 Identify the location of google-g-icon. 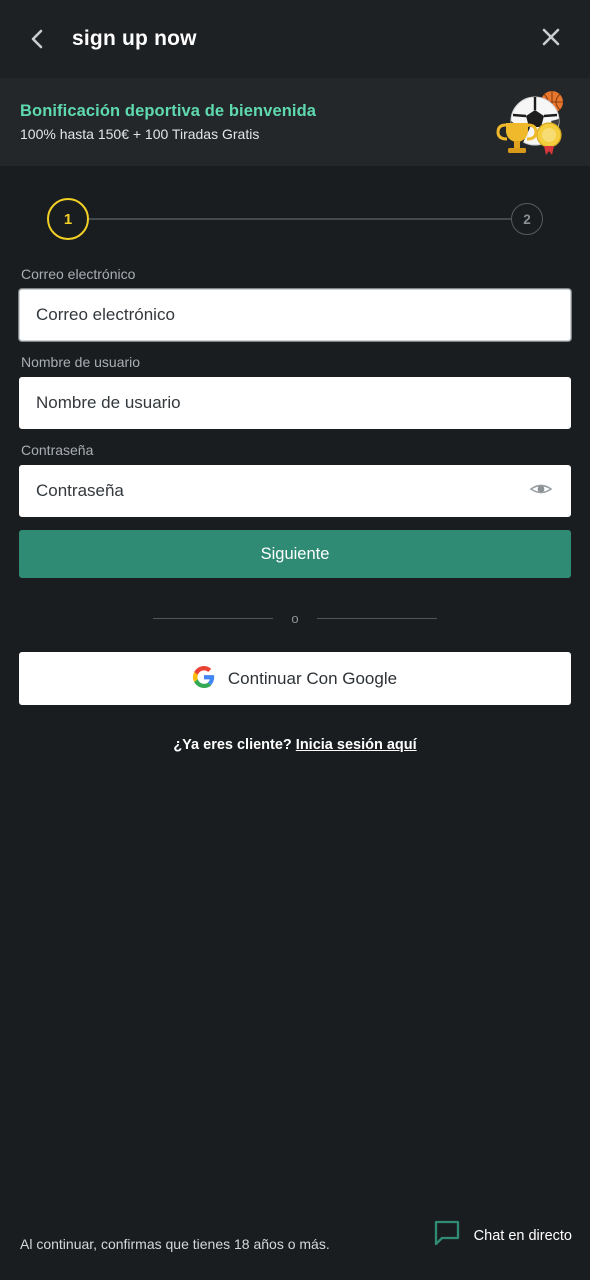
(203, 678).